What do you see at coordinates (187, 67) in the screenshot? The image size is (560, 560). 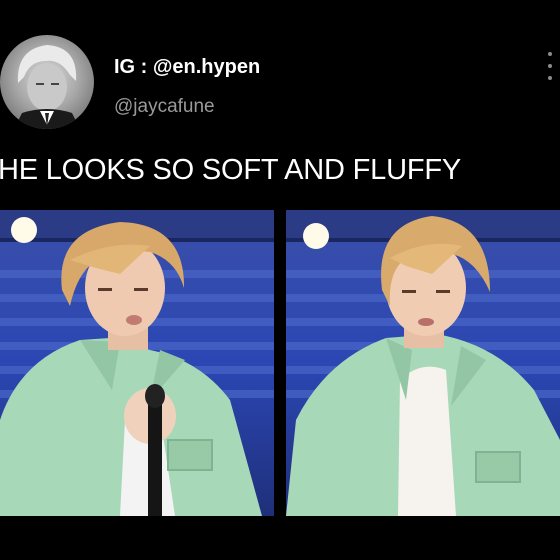 I see `display-name: IG : @en.hypen` at bounding box center [187, 67].